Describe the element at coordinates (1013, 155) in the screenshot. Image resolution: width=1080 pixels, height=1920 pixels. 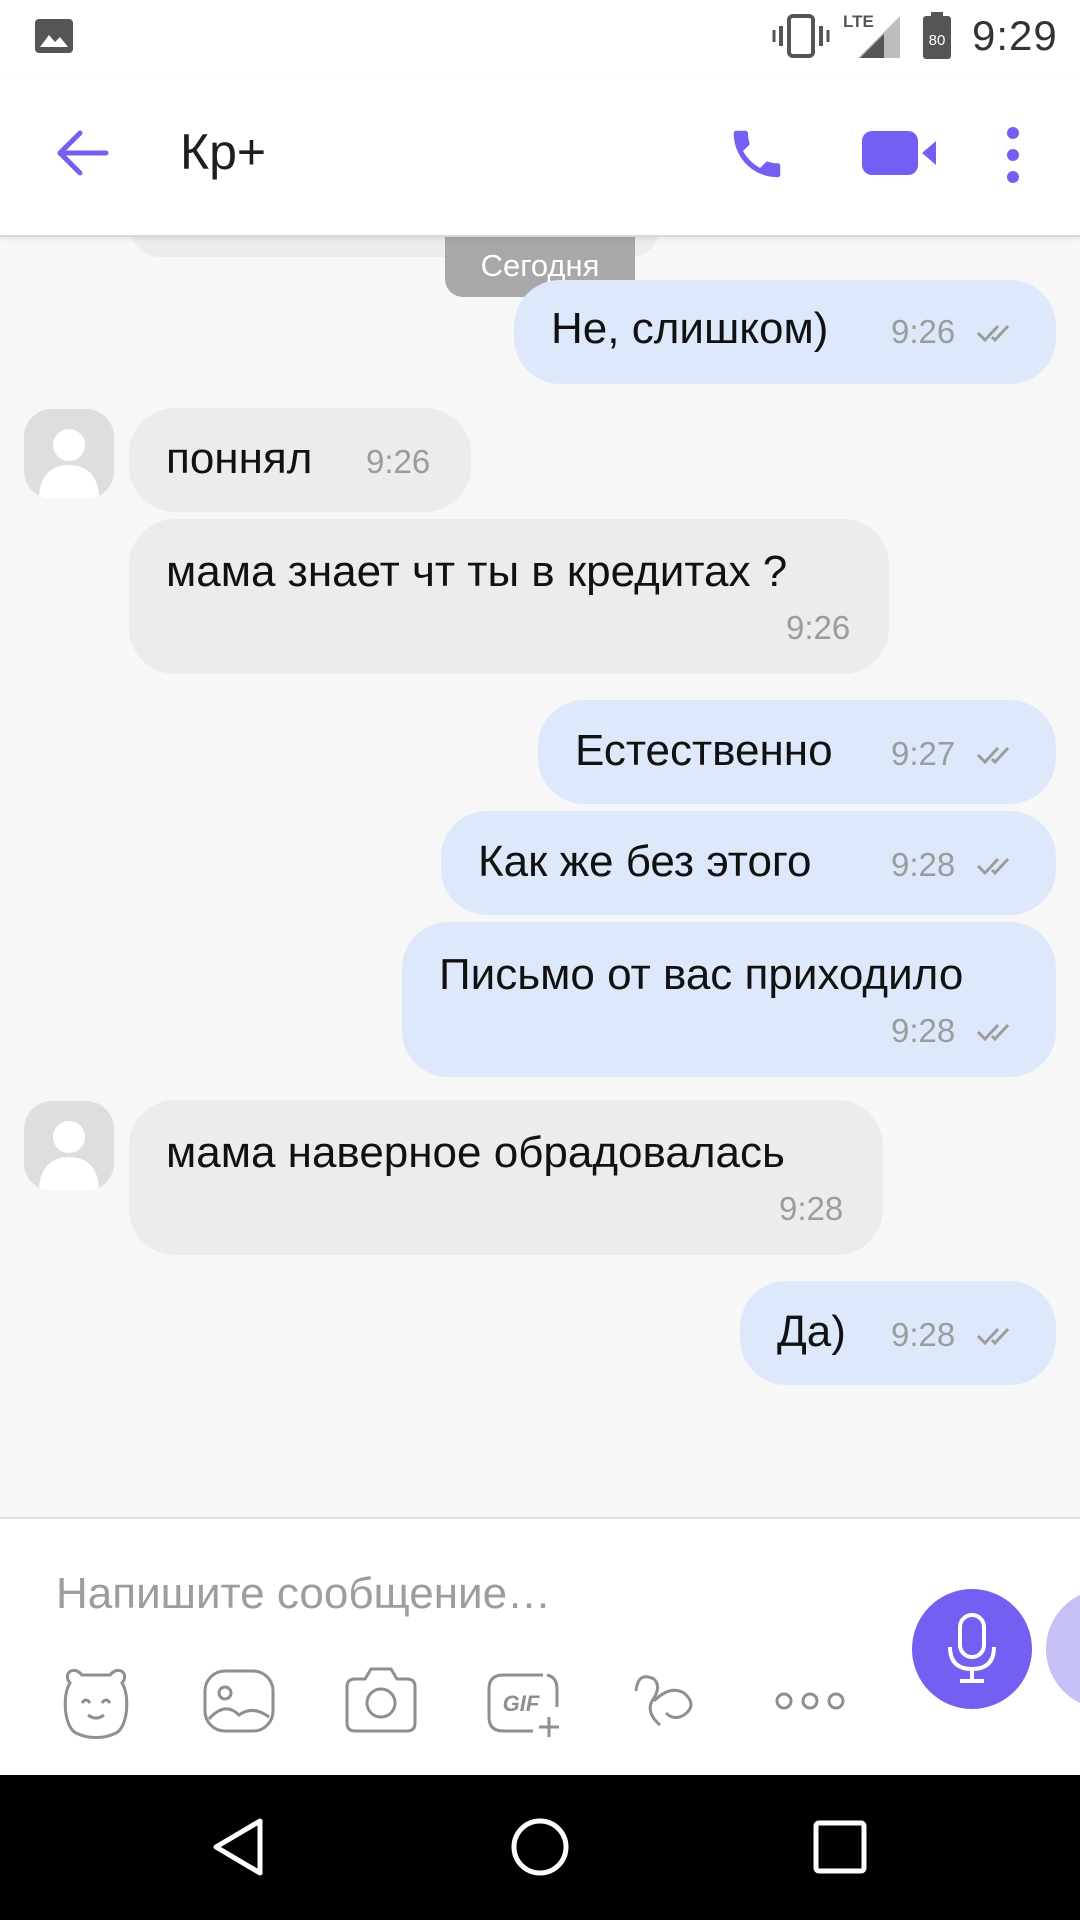
I see `more-vert-icon` at that location.